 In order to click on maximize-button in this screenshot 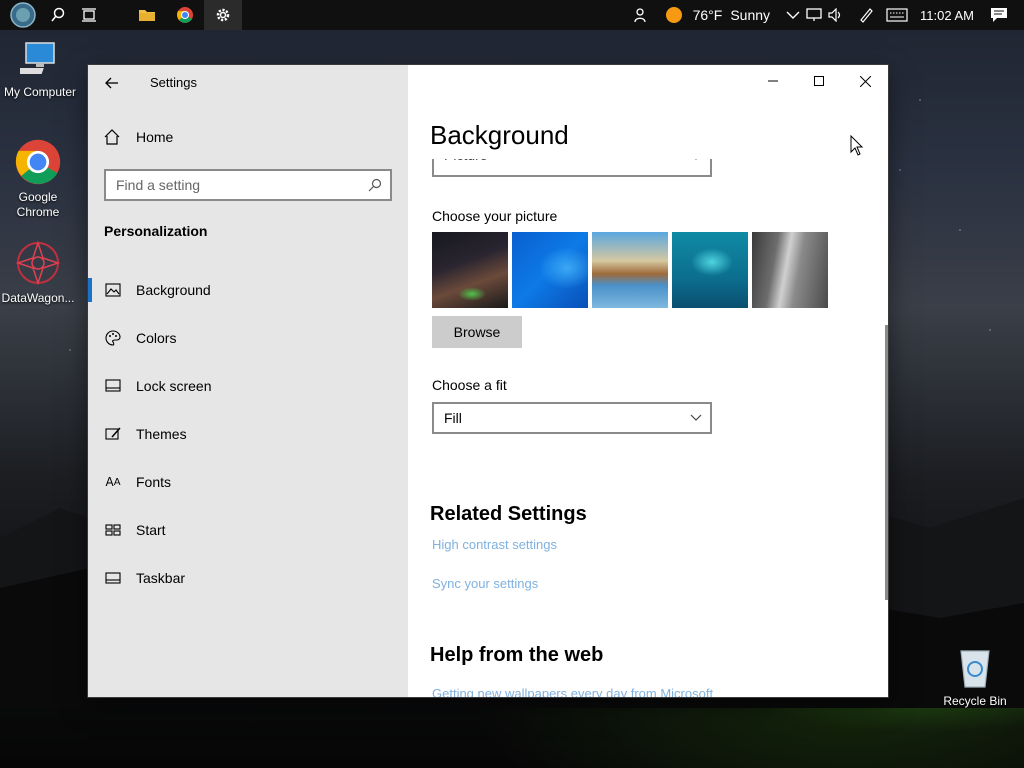, I will do `click(819, 81)`.